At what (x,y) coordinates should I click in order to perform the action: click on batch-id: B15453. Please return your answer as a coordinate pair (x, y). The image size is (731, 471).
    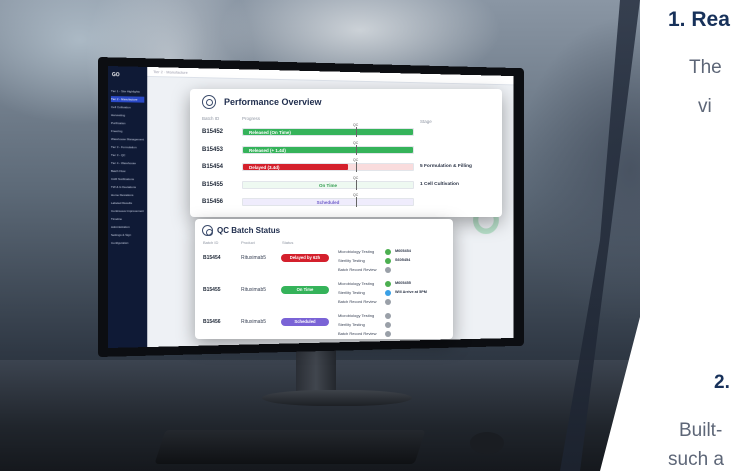
    Looking at the image, I should click on (213, 149).